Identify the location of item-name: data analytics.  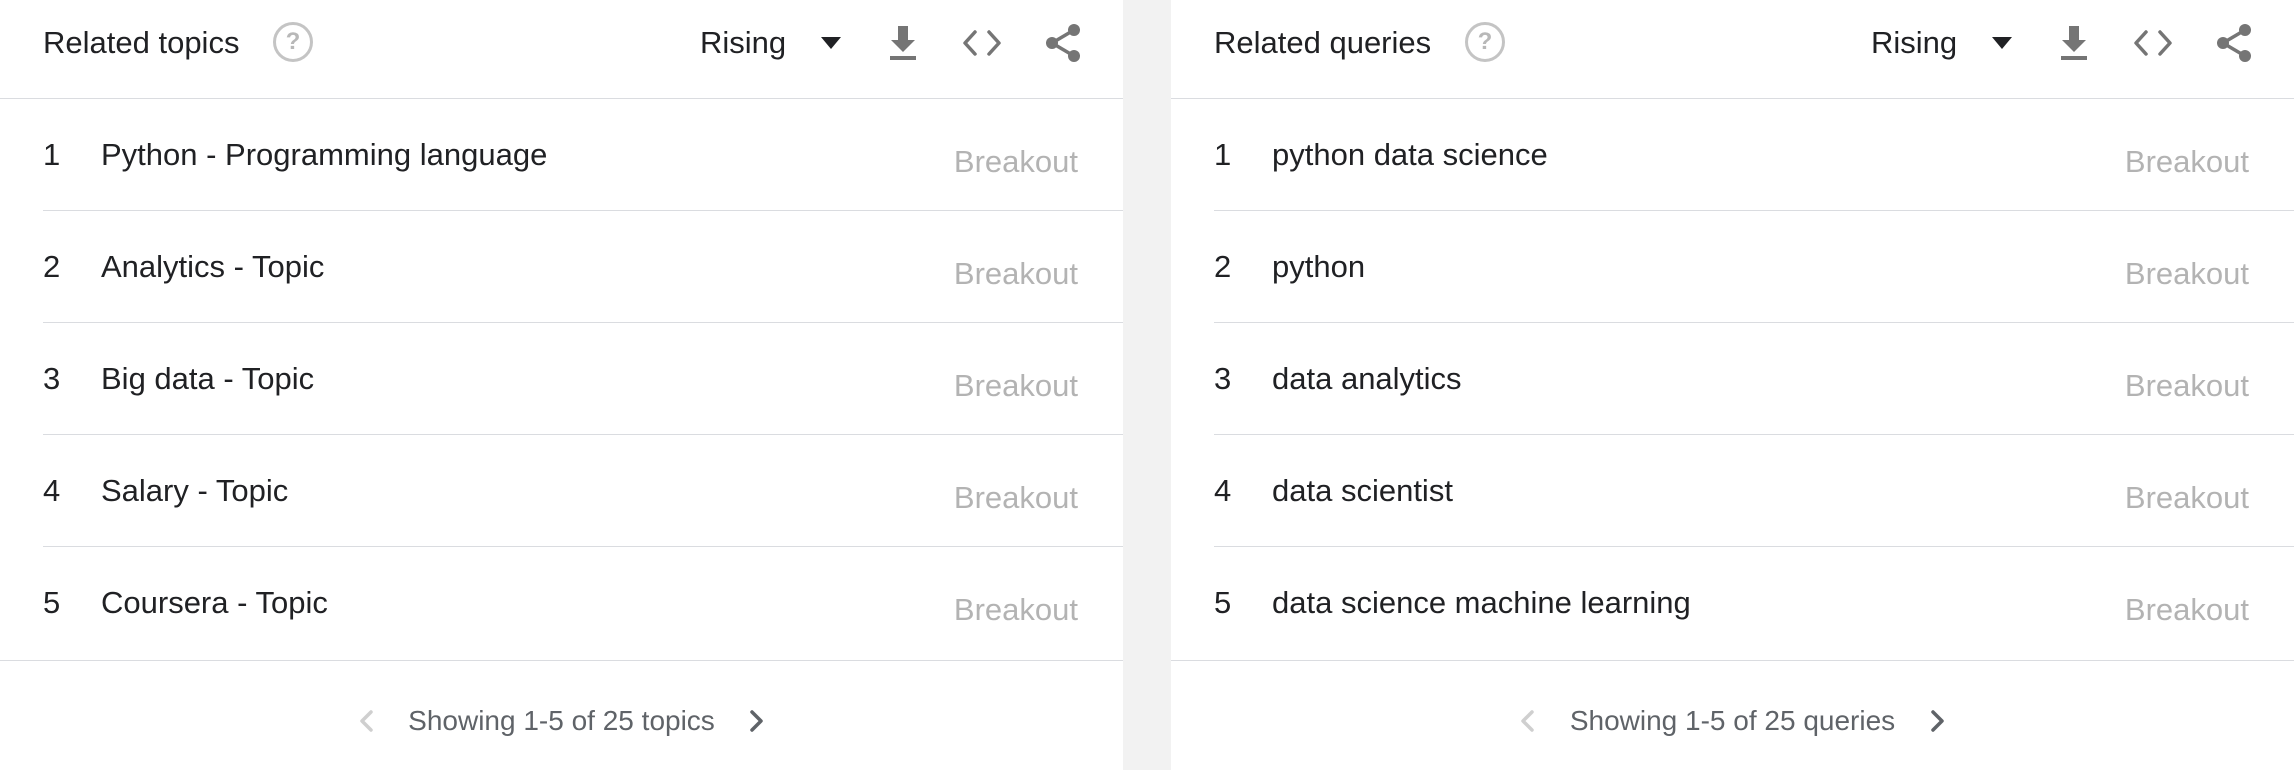
(1367, 379).